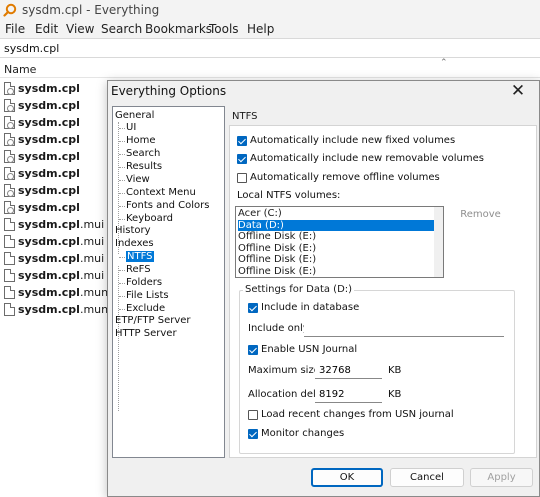 This screenshot has width=540, height=497. I want to click on tree-etp-ftp-server: ETP/FTP Server, so click(153, 320).